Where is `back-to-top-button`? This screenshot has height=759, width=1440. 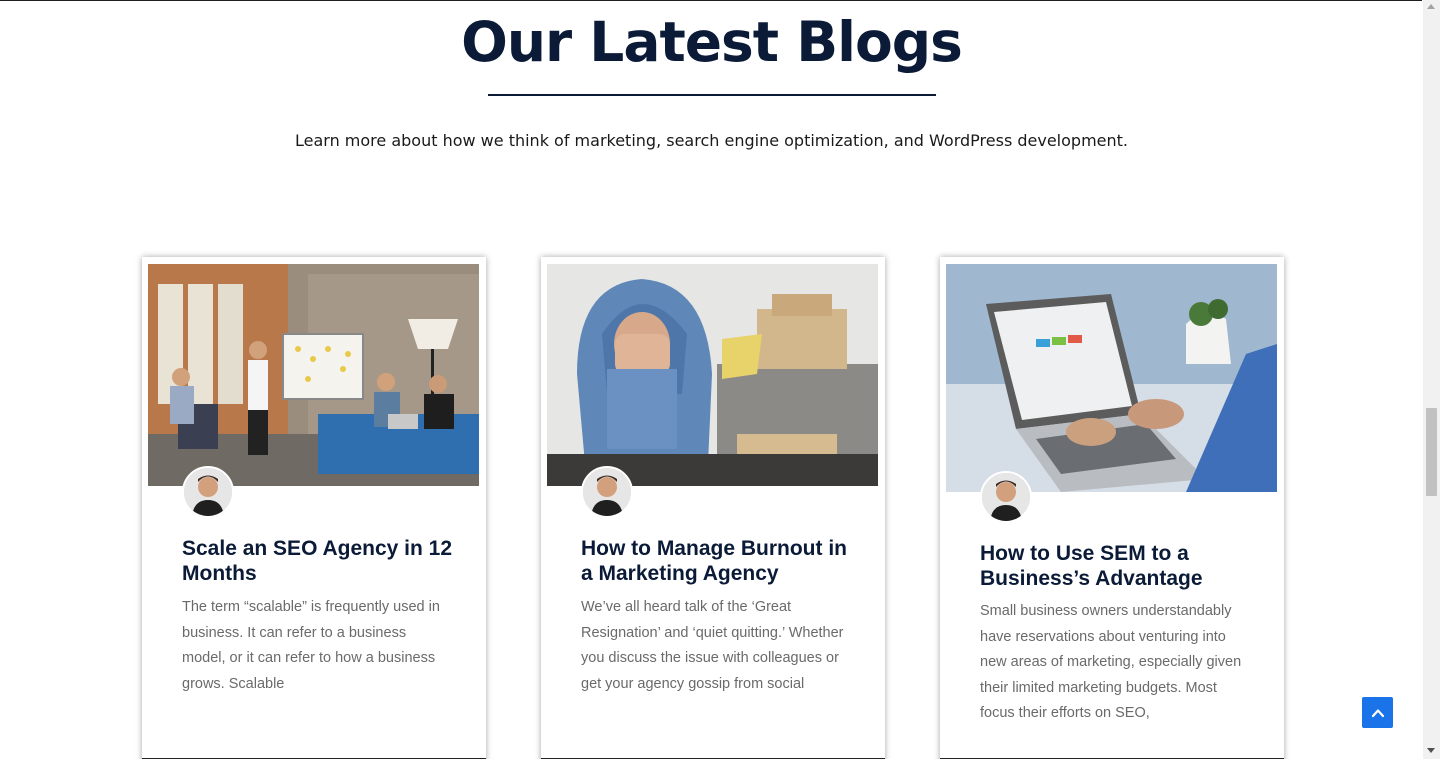
back-to-top-button is located at coordinates (1377, 712).